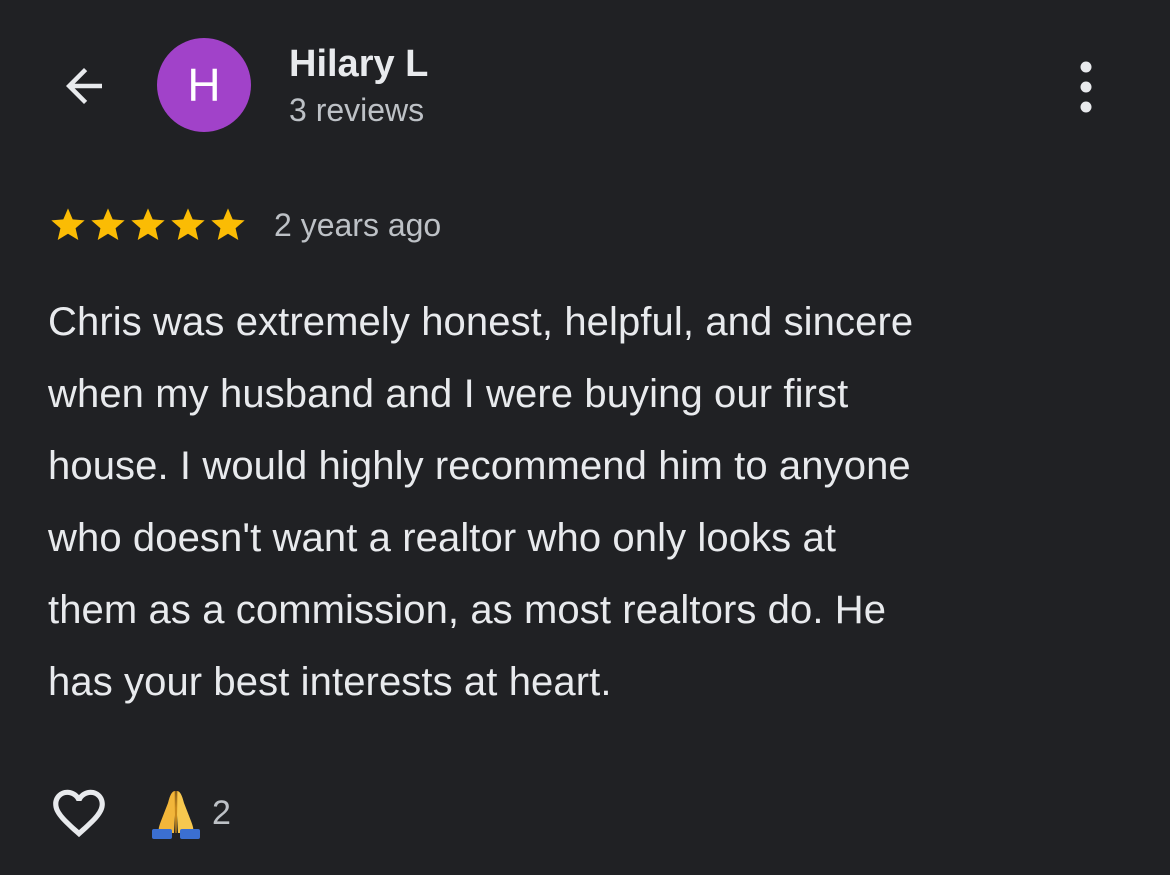 This screenshot has width=1170, height=875. Describe the element at coordinates (357, 110) in the screenshot. I see `user-review-count: 3 reviews` at that location.